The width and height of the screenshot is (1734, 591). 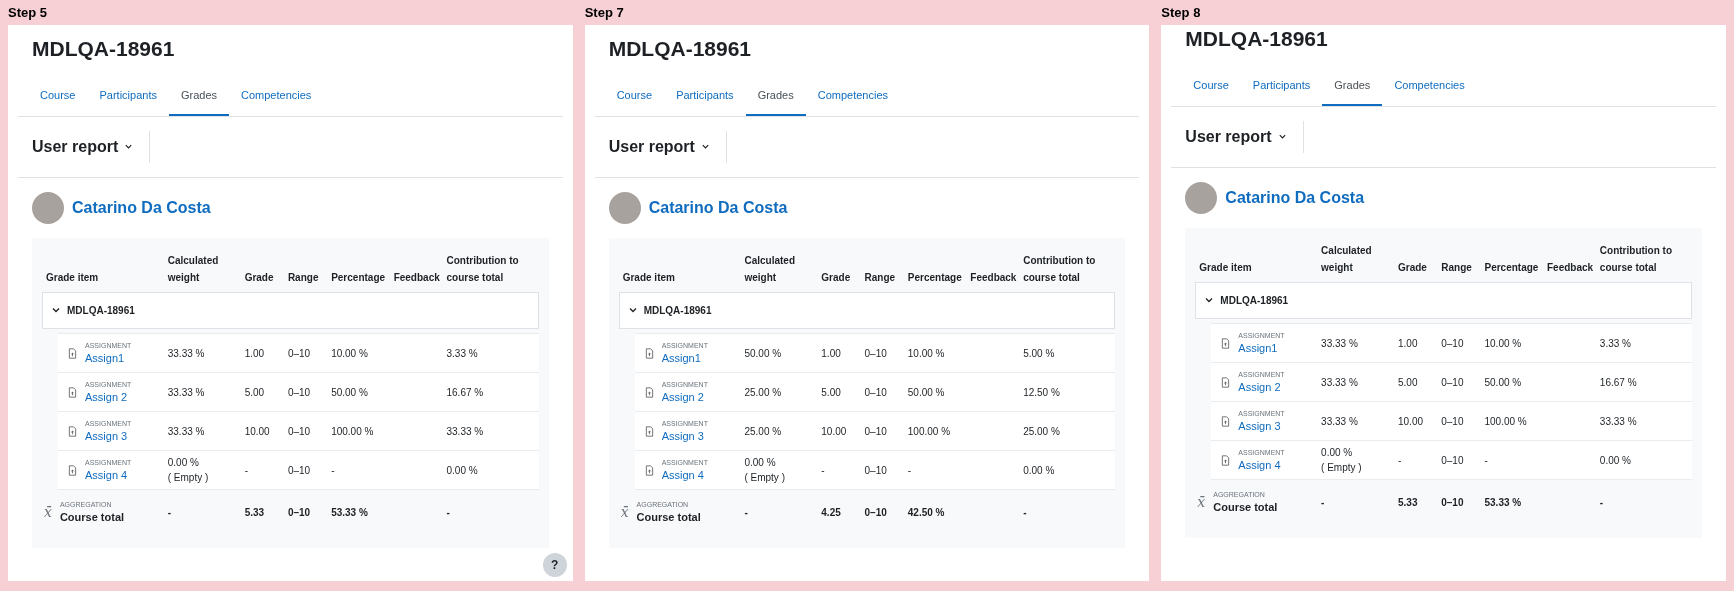 I want to click on table-cell: 25.00 %, so click(x=1041, y=431).